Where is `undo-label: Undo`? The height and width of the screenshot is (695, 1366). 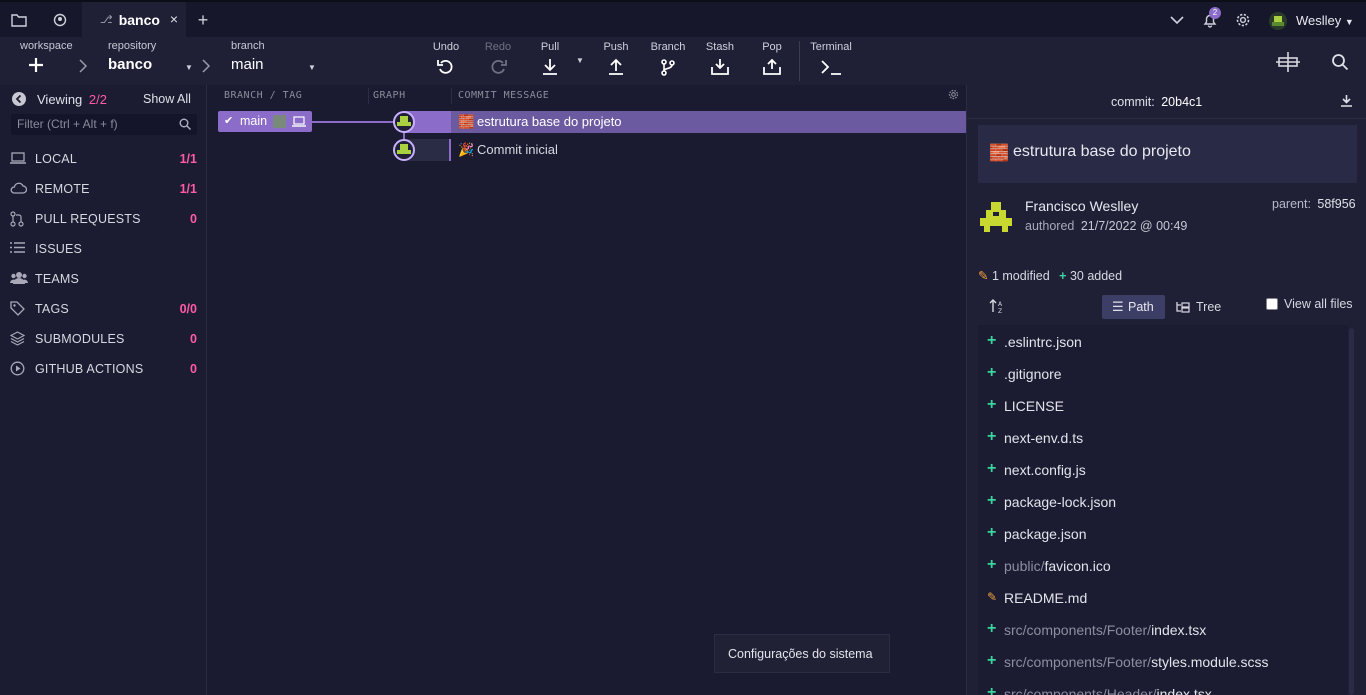 undo-label: Undo is located at coordinates (446, 47).